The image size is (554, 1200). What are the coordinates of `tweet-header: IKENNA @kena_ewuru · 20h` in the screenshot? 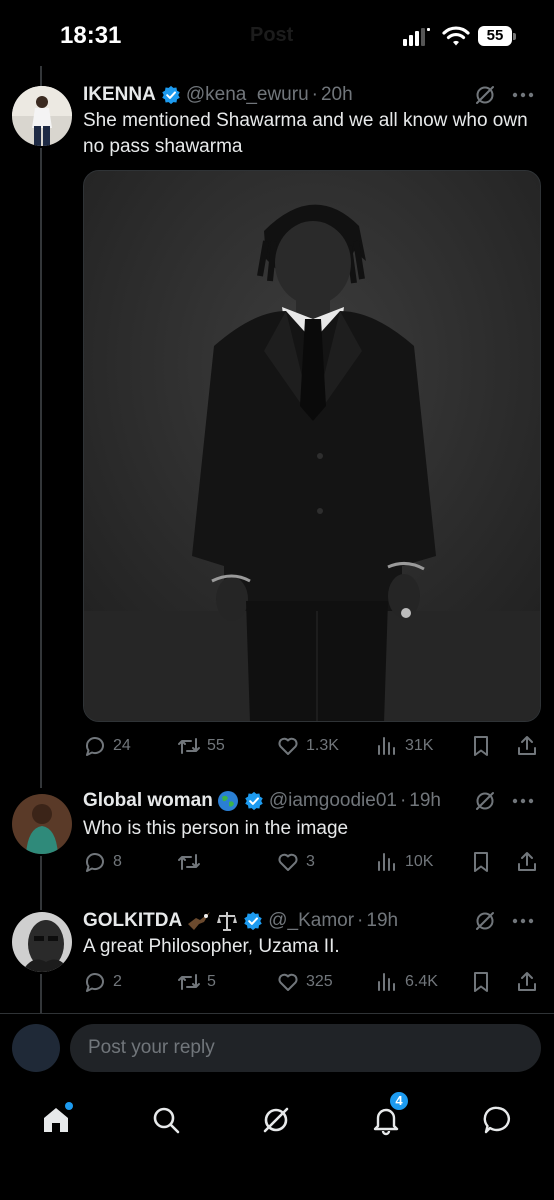 It's located at (308, 95).